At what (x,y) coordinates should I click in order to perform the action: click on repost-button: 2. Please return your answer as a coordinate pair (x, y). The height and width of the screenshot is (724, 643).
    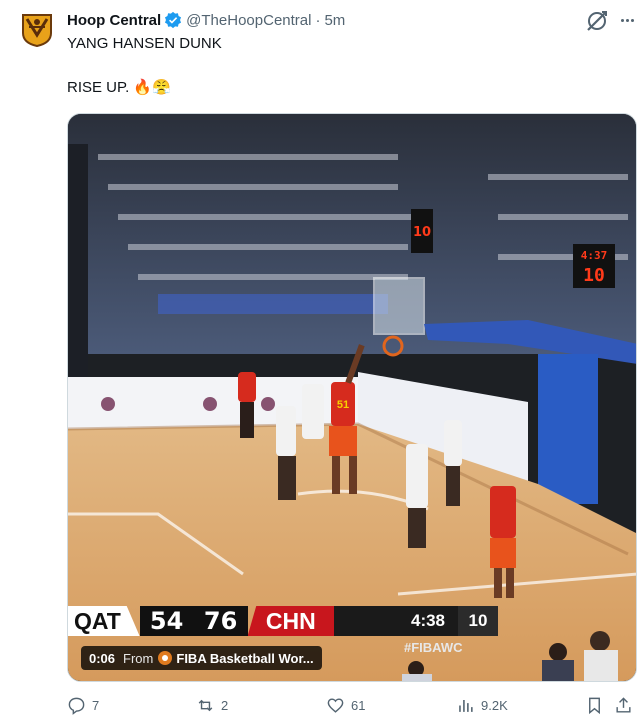
    Looking at the image, I should click on (212, 705).